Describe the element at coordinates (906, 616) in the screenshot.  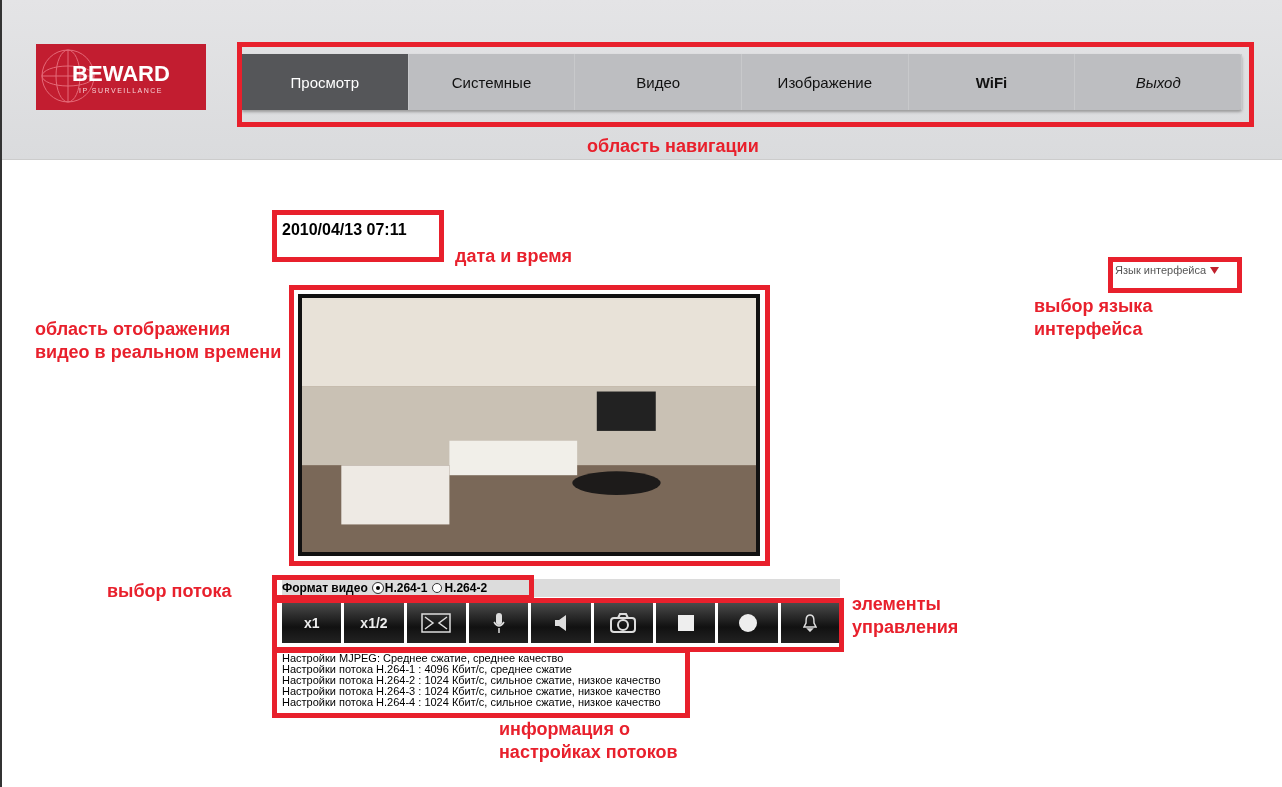
I see `annotation-label: элементы управления` at that location.